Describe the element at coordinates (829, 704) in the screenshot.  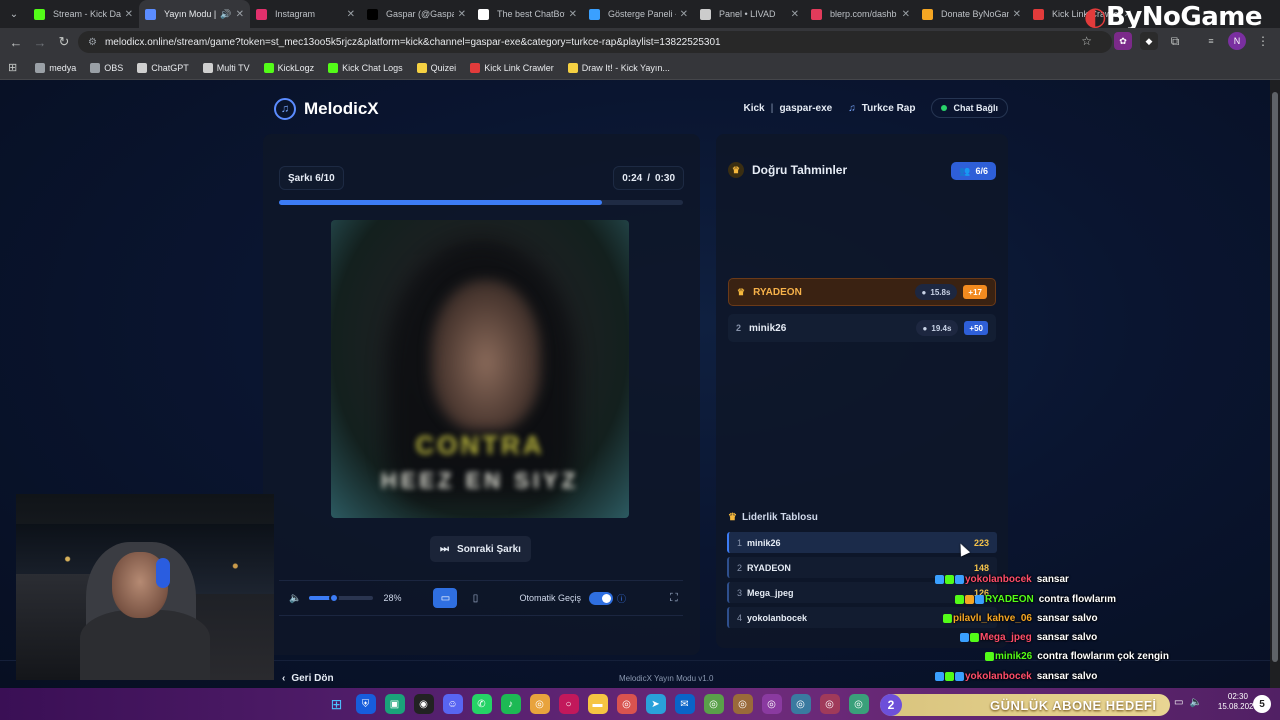
I see `chrome-profile-6-icon: ◎` at that location.